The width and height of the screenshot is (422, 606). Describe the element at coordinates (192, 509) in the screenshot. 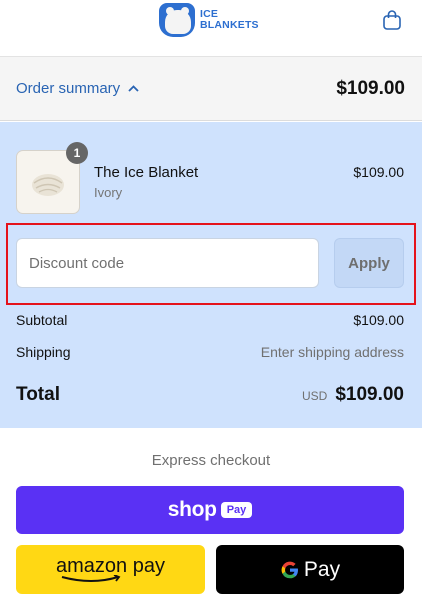

I see `shop-pay-wordmark: shop` at that location.